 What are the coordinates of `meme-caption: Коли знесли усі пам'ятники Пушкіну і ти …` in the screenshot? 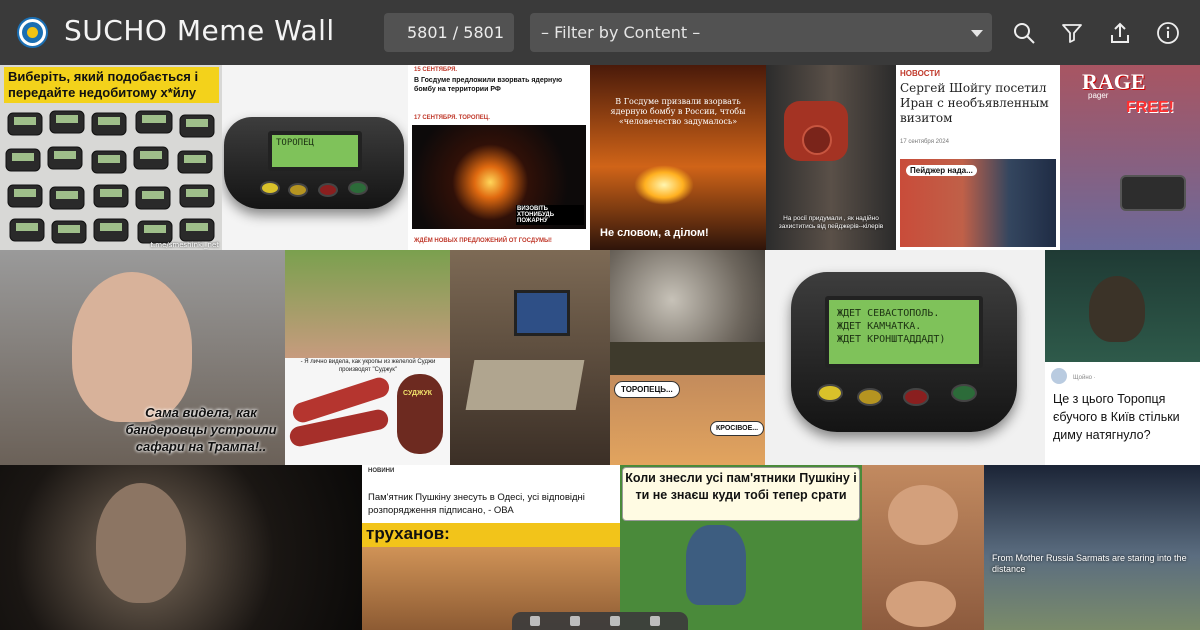 It's located at (741, 494).